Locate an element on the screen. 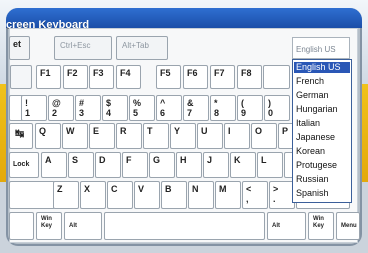 The height and width of the screenshot is (253, 368). key-r: R is located at coordinates (129, 136).